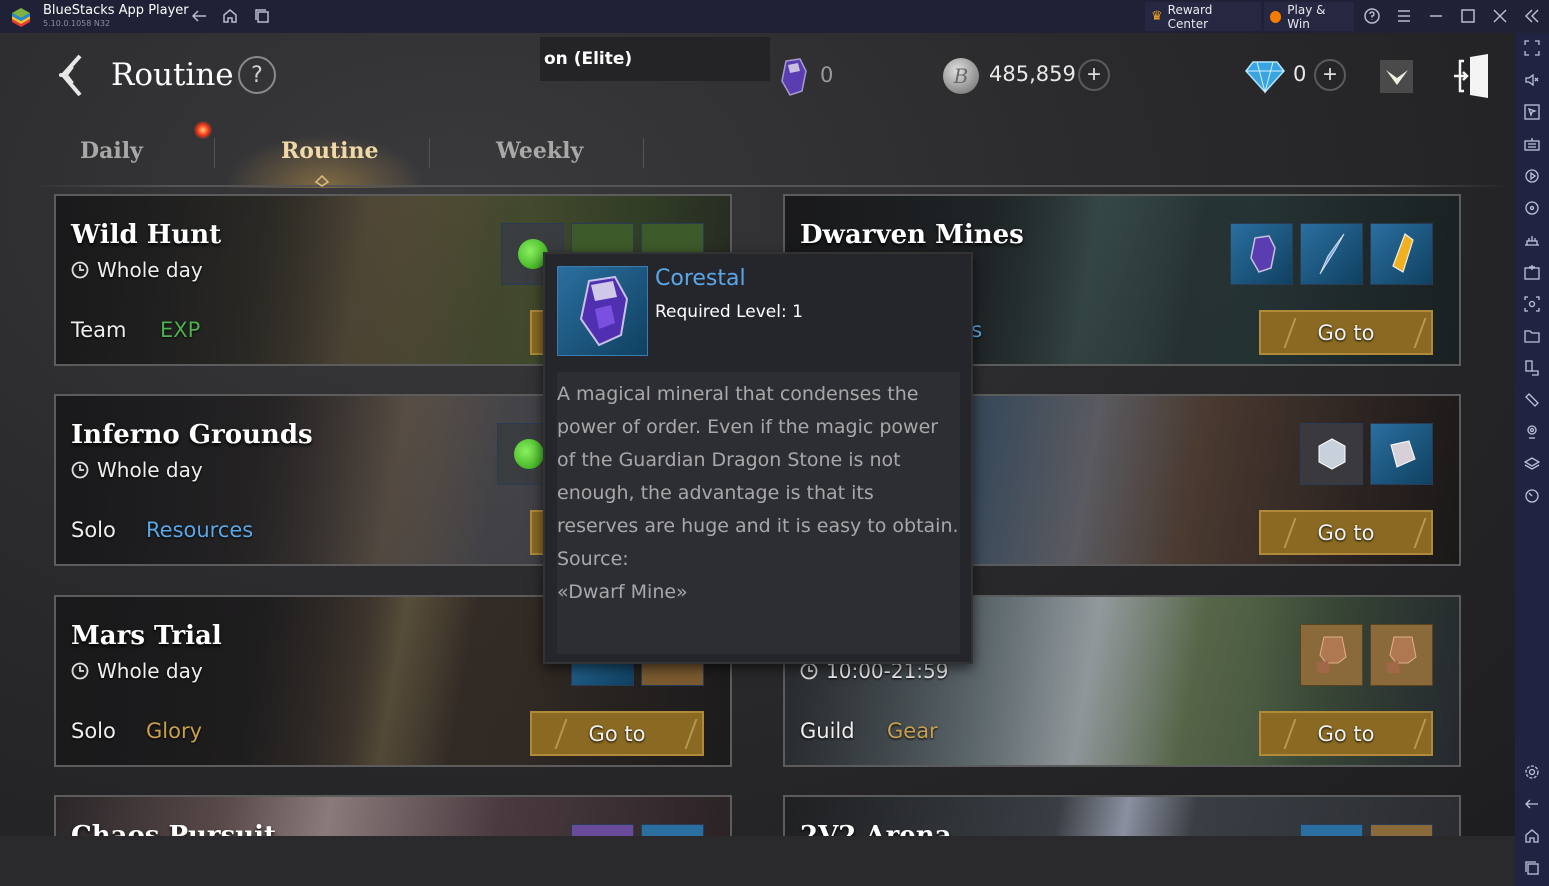 This screenshot has height=886, width=1549. Describe the element at coordinates (655, 59) in the screenshot. I see `event-banner: on (Elite)` at that location.